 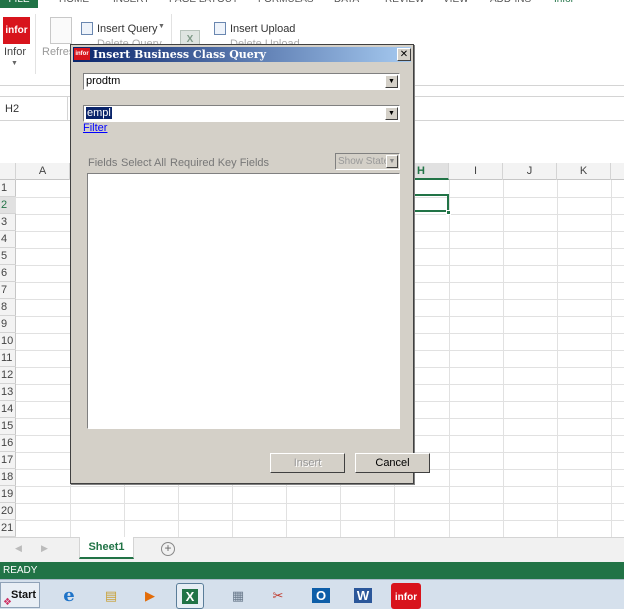 What do you see at coordinates (8, 392) in the screenshot?
I see `row-header: 13` at bounding box center [8, 392].